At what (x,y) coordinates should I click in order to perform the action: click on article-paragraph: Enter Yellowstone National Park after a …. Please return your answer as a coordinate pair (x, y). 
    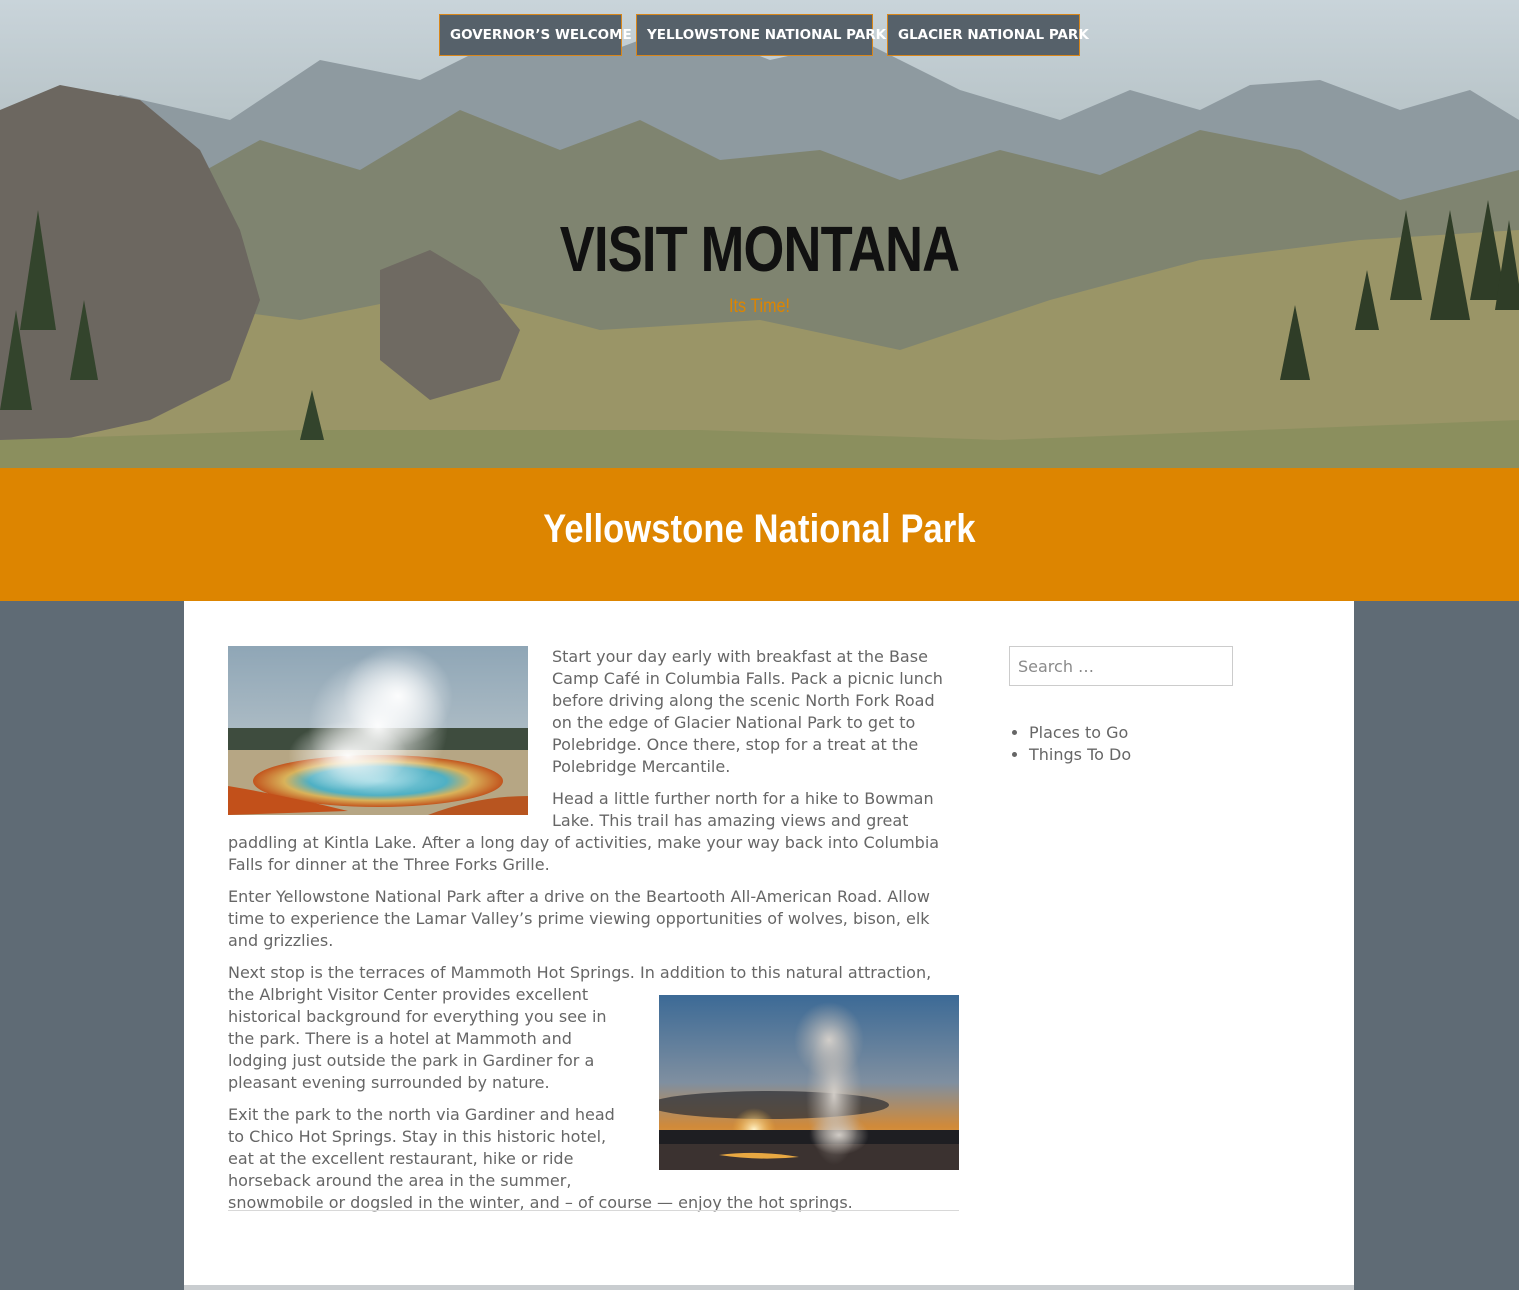
    Looking at the image, I should click on (579, 918).